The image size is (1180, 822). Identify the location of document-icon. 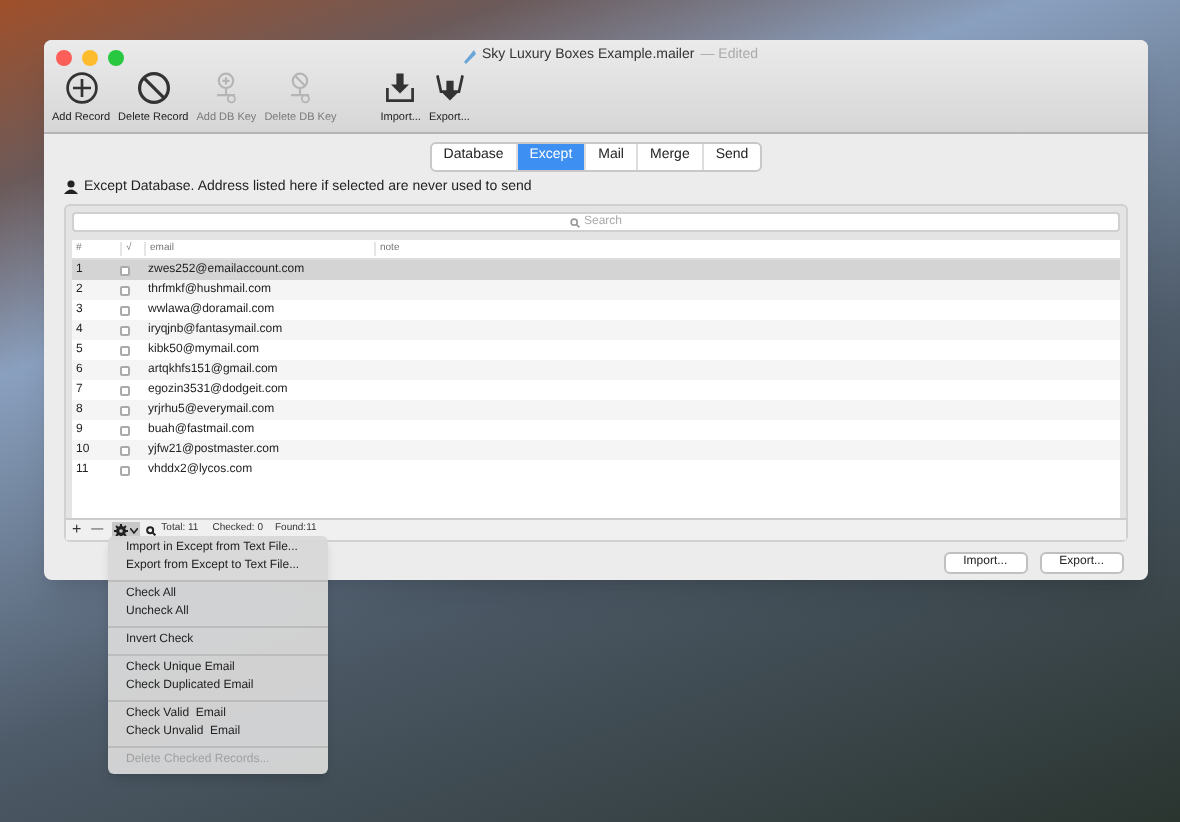
(470, 56).